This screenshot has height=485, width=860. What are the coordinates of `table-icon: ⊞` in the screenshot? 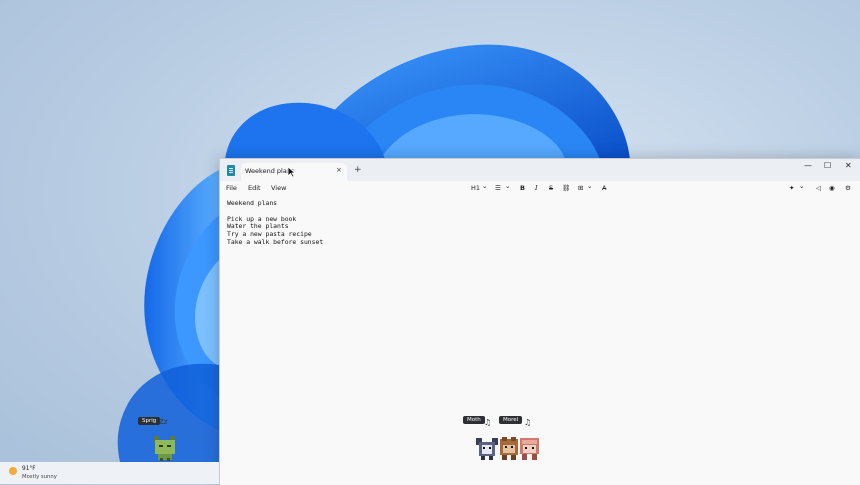 It's located at (580, 188).